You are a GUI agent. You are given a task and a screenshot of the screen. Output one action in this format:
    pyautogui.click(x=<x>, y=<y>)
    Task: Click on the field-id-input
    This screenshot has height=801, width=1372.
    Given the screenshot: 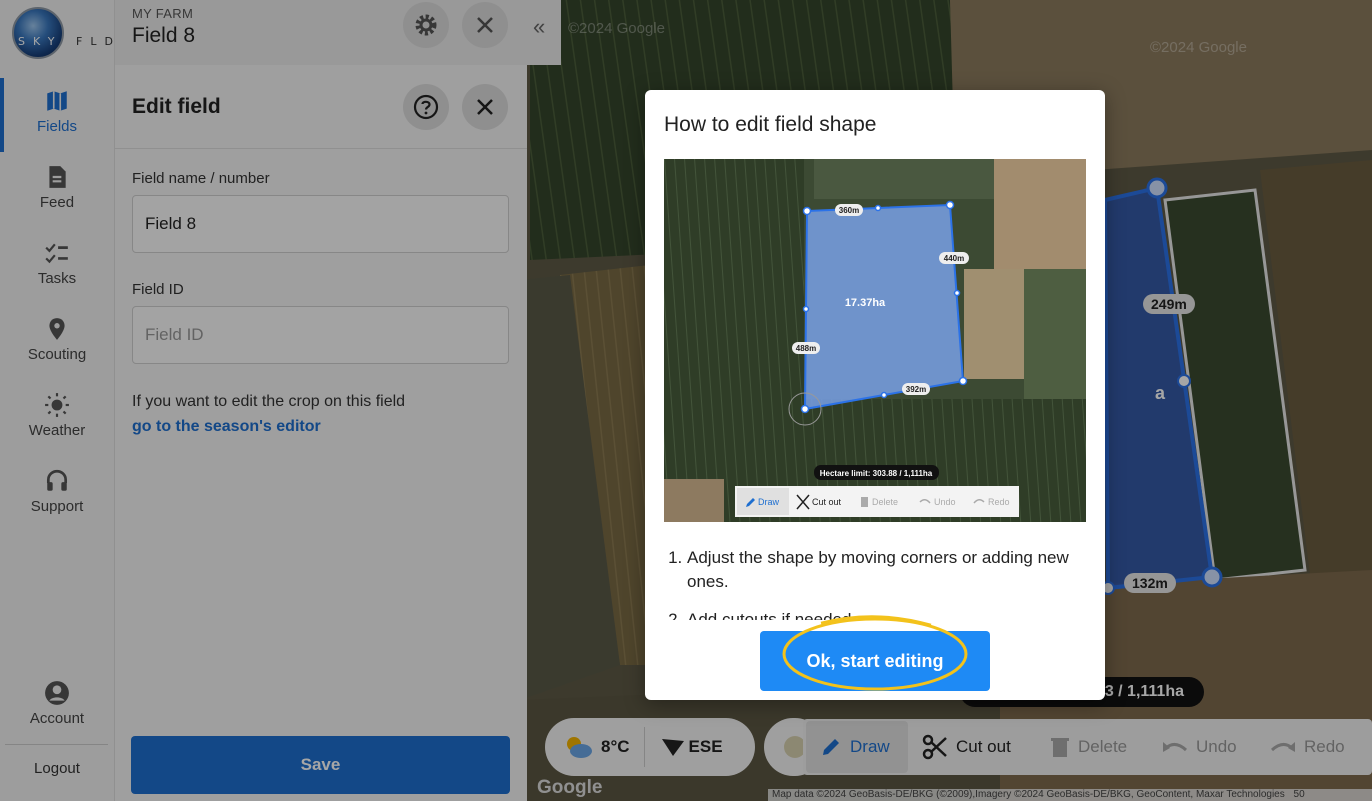 What is the action you would take?
    pyautogui.click(x=320, y=335)
    